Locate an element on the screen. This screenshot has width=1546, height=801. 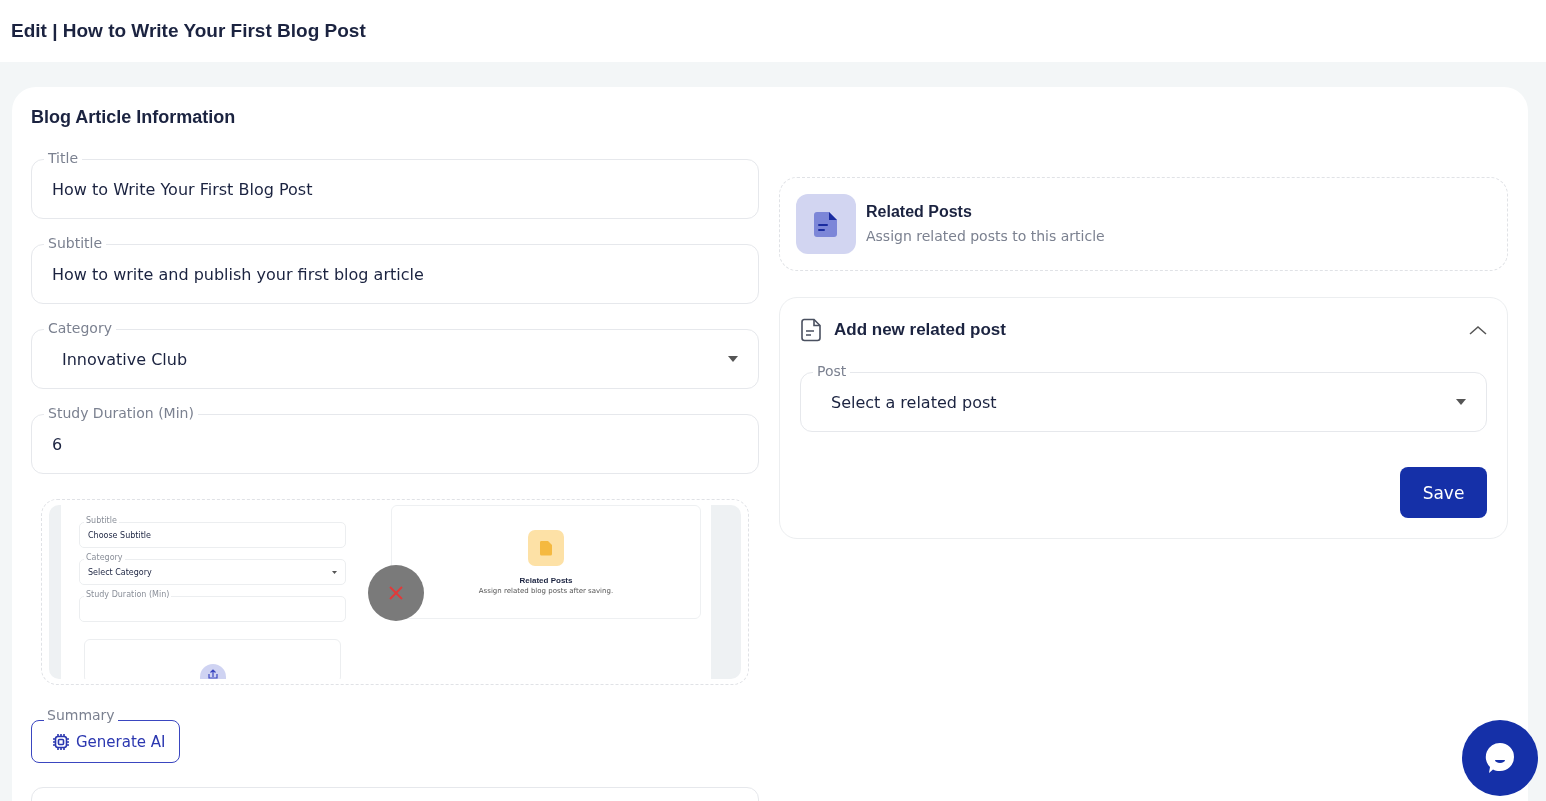
mini-title: Related Posts is located at coordinates (546, 580).